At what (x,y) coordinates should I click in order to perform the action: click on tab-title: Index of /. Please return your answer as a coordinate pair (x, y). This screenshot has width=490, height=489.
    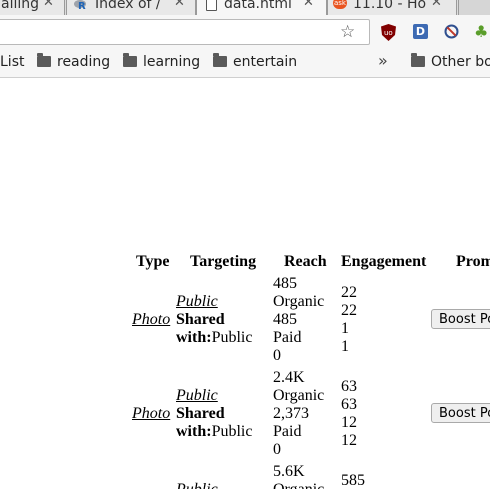
    Looking at the image, I should click on (128, 6).